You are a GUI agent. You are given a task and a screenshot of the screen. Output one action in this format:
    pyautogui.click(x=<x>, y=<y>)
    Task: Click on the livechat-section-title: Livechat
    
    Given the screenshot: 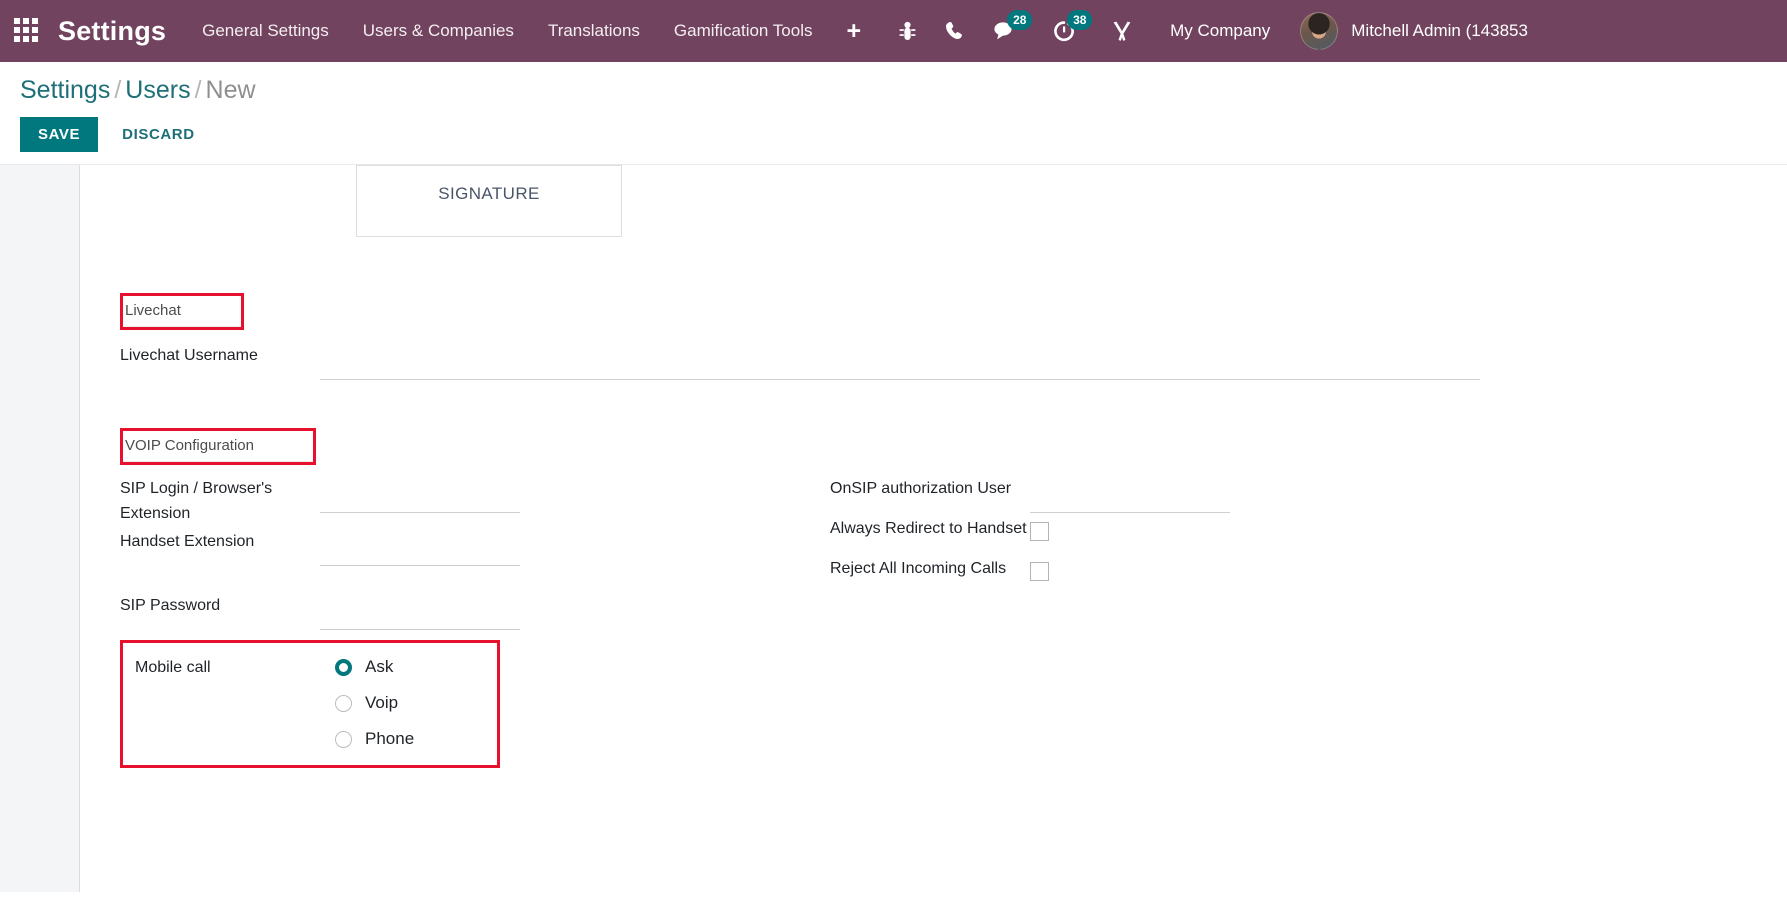 What is the action you would take?
    pyautogui.click(x=182, y=311)
    